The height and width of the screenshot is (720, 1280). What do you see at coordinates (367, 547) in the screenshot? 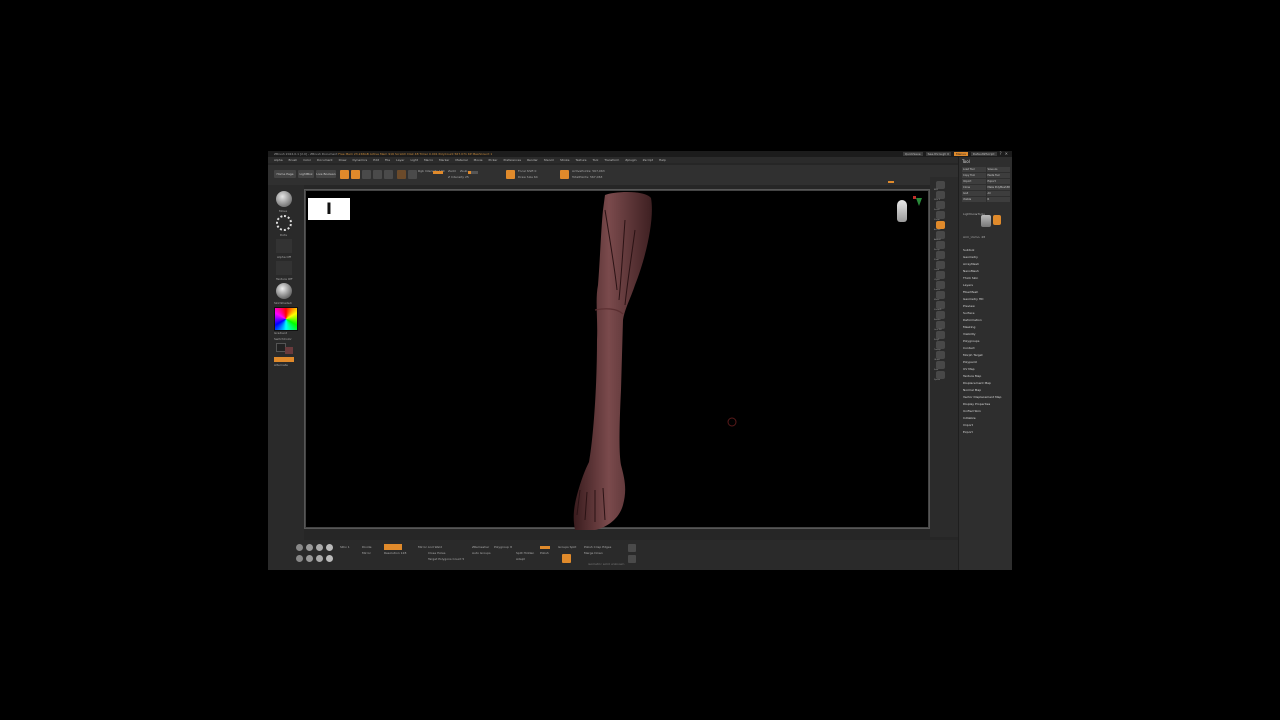
I see `divide-button: Divide` at bounding box center [367, 547].